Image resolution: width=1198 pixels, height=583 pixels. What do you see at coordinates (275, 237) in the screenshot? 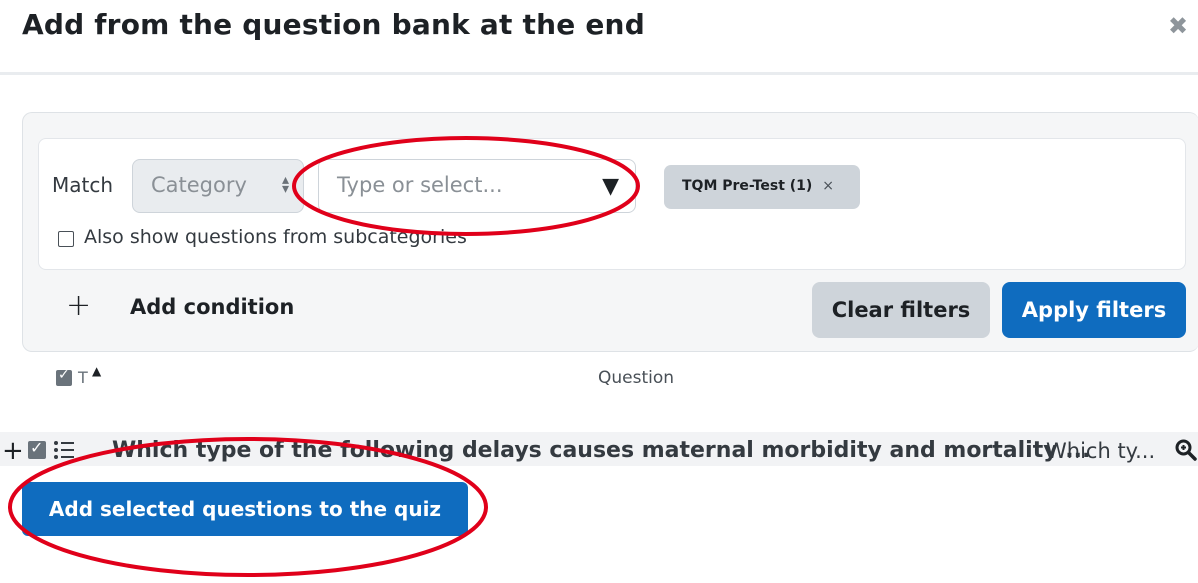
I see `subcategories-label: Also show questions from subcategories` at bounding box center [275, 237].